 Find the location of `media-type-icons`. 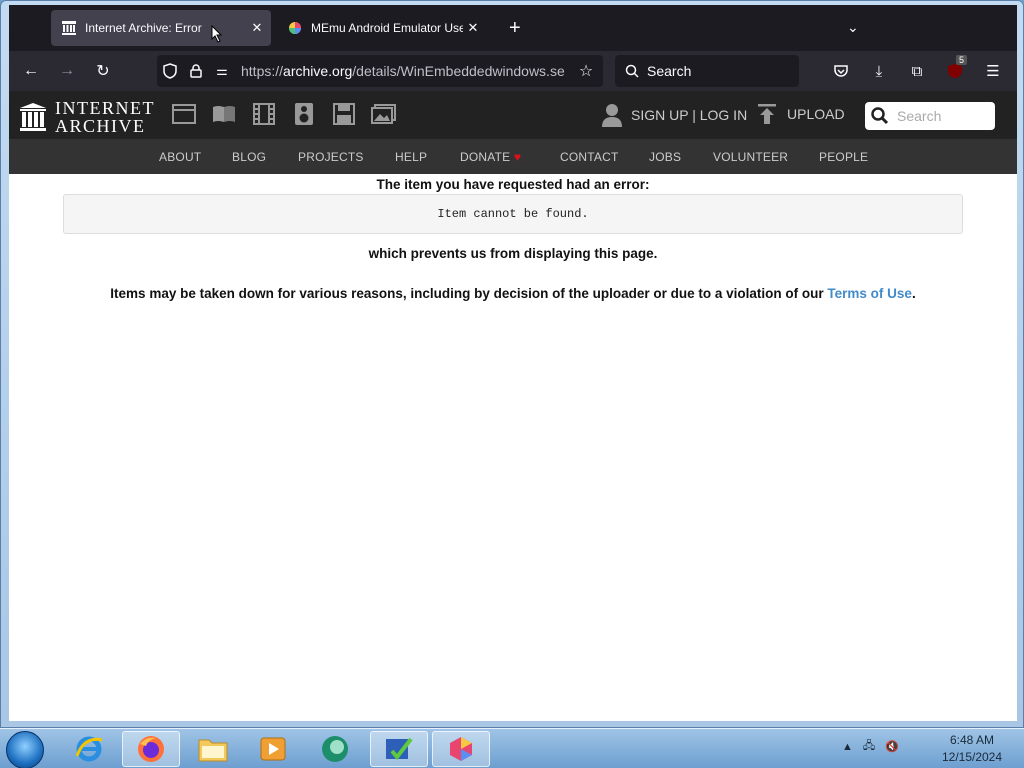

media-type-icons is located at coordinates (284, 114).